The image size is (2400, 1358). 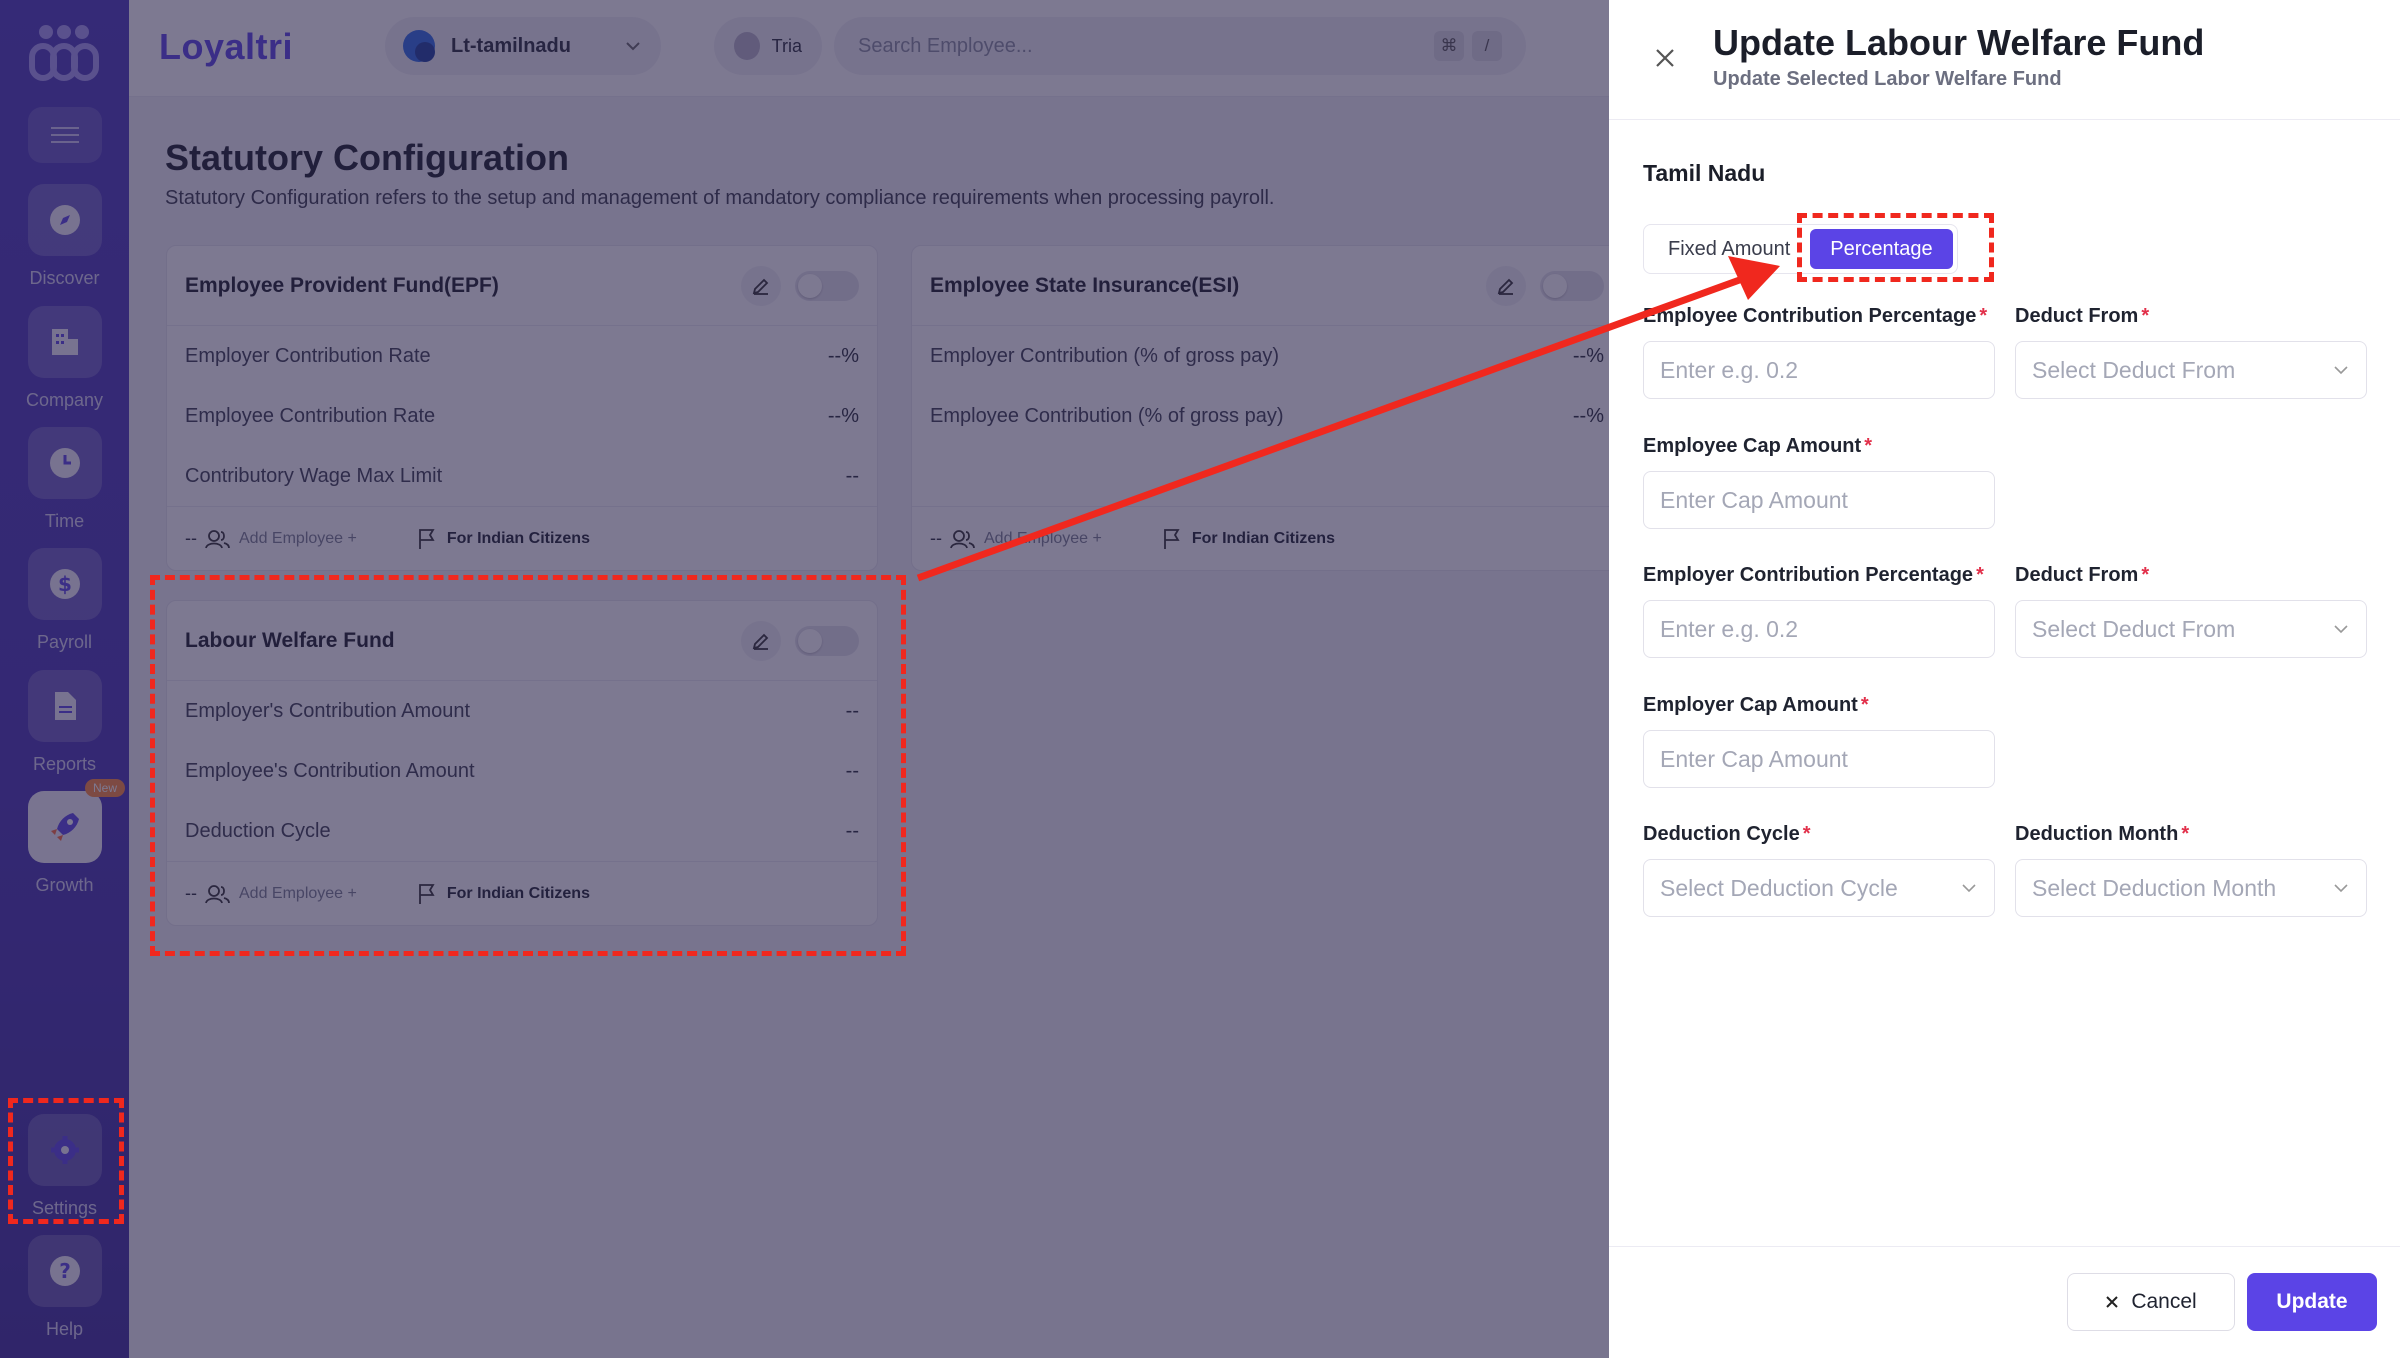 I want to click on new-badge: New, so click(x=105, y=788).